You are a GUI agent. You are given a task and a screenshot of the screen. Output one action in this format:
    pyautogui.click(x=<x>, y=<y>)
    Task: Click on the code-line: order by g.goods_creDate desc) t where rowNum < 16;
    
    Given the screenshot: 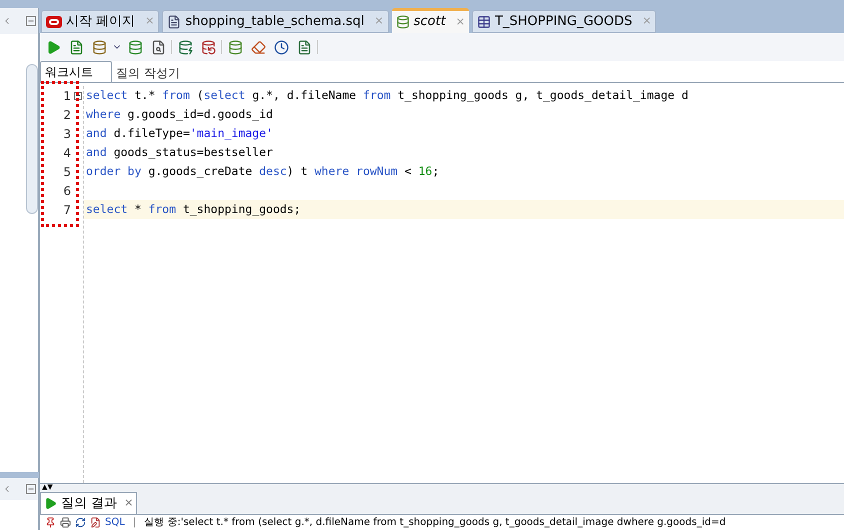 What is the action you would take?
    pyautogui.click(x=262, y=171)
    